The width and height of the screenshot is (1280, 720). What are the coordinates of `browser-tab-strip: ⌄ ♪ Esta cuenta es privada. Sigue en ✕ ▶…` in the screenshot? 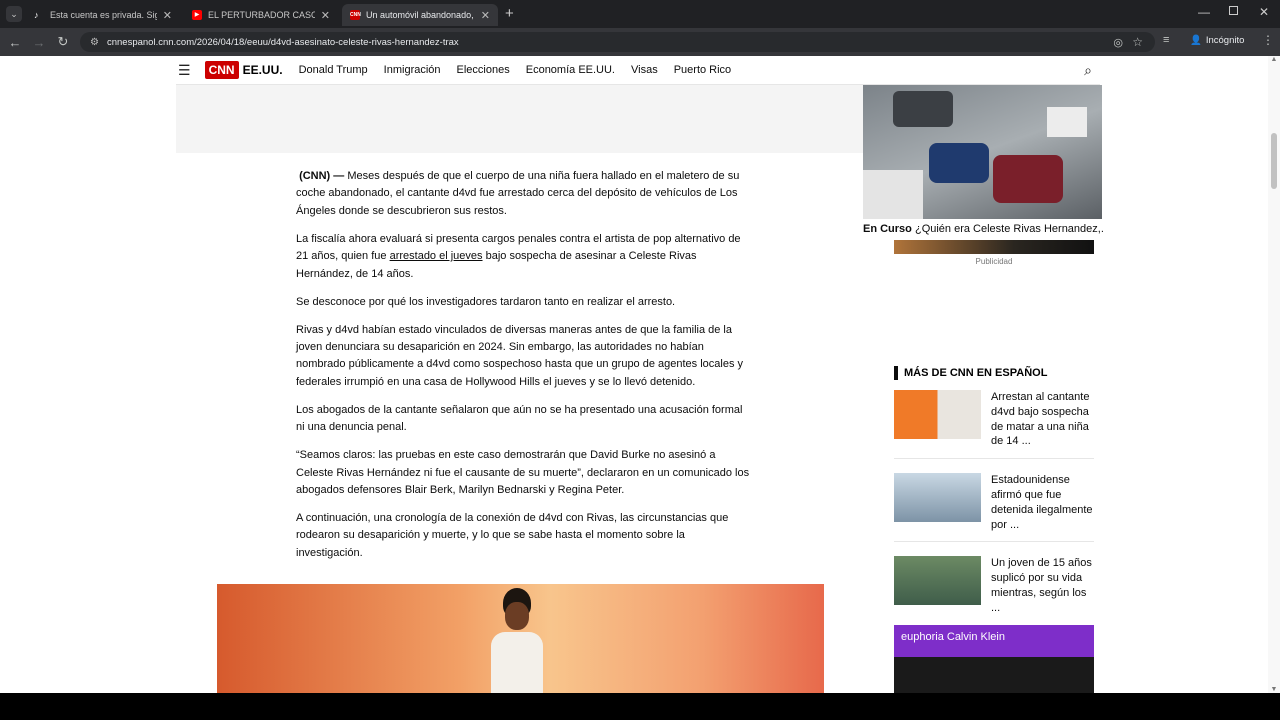 It's located at (640, 14).